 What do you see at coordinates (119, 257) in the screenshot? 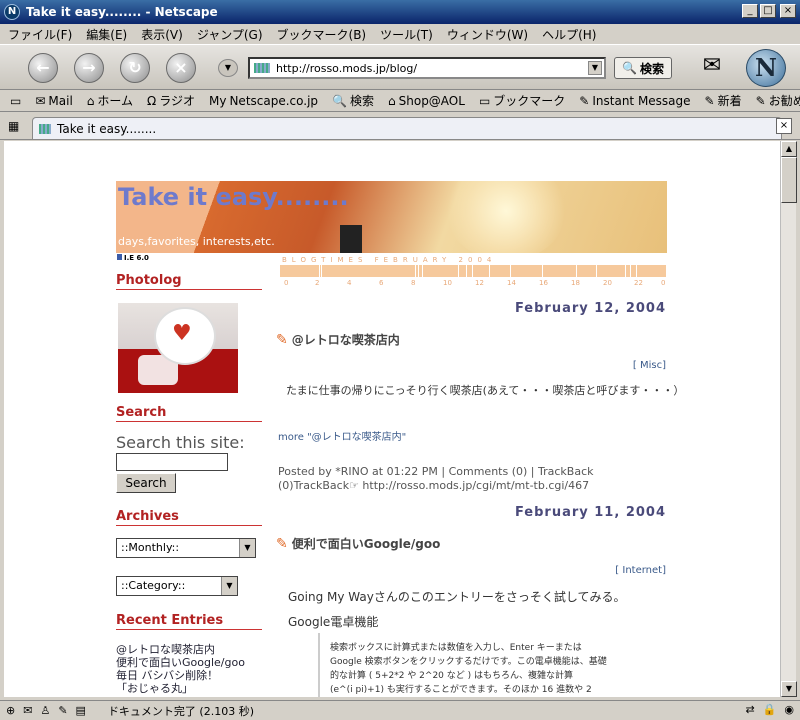
I see `ie-badge-icon` at bounding box center [119, 257].